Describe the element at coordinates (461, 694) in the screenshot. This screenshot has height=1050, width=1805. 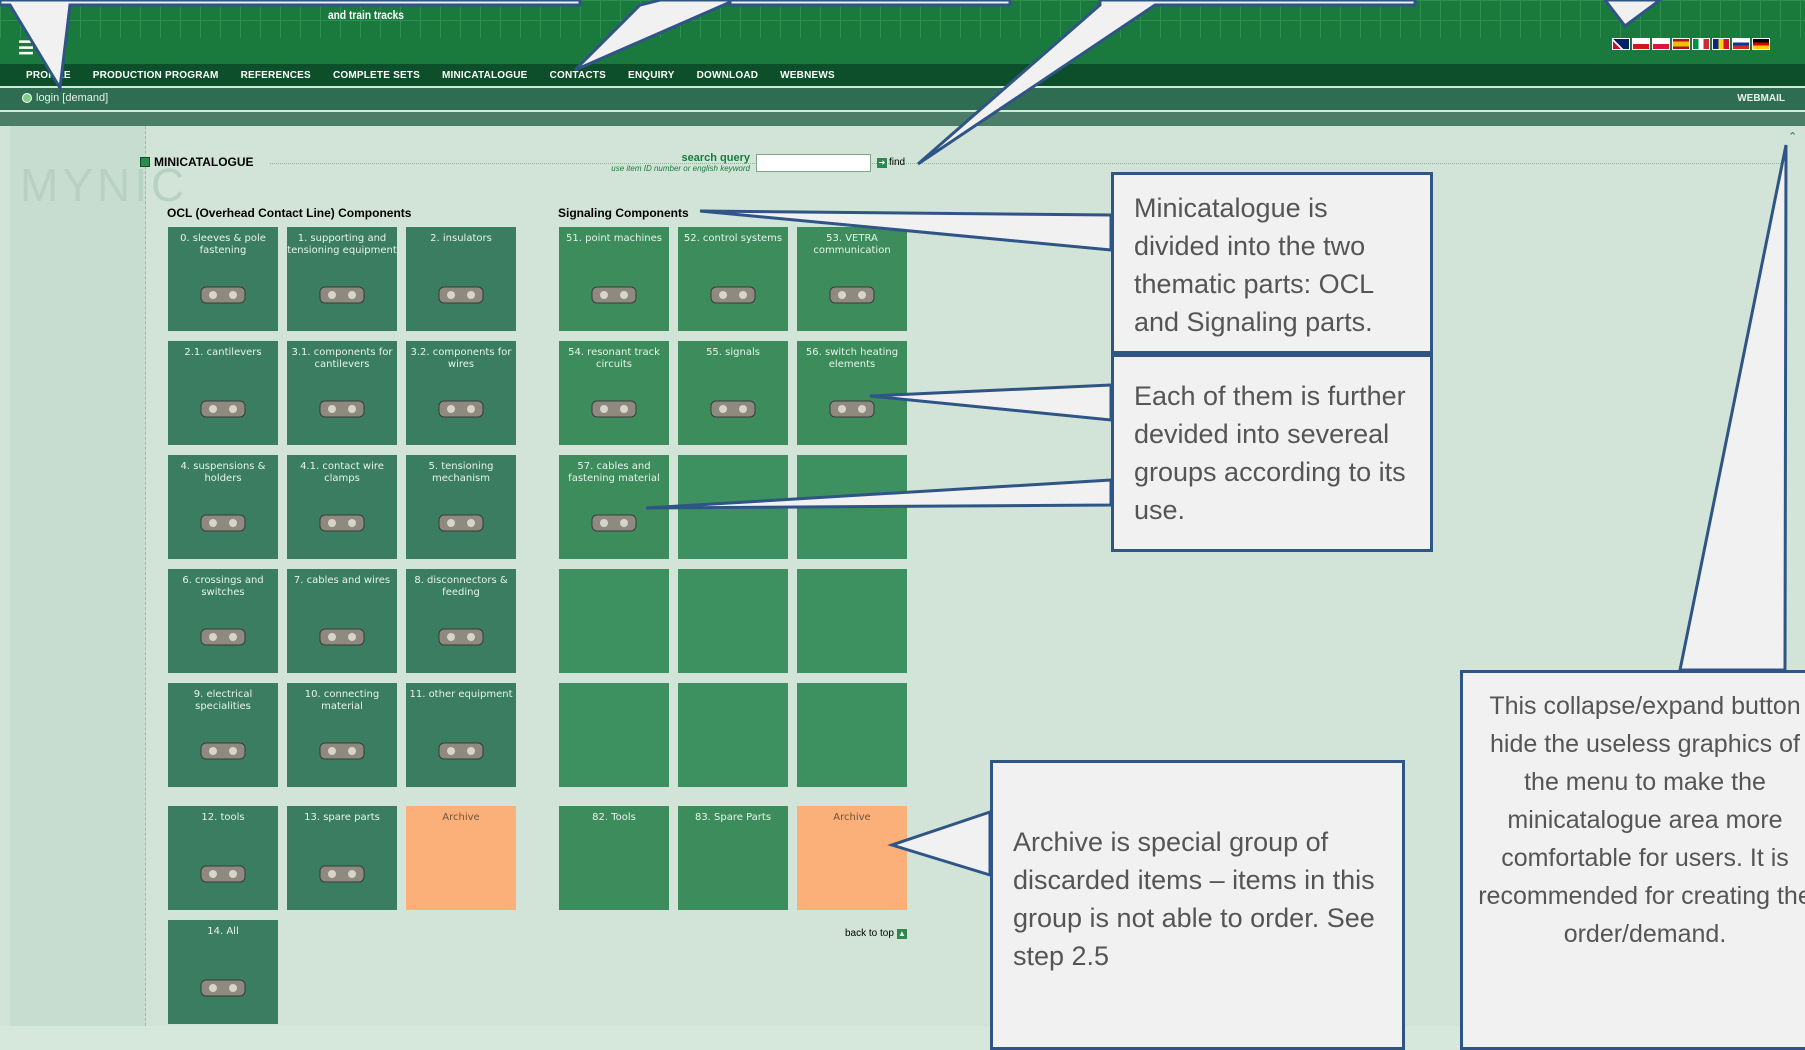
I see `tile-label: 11. other equipment` at that location.